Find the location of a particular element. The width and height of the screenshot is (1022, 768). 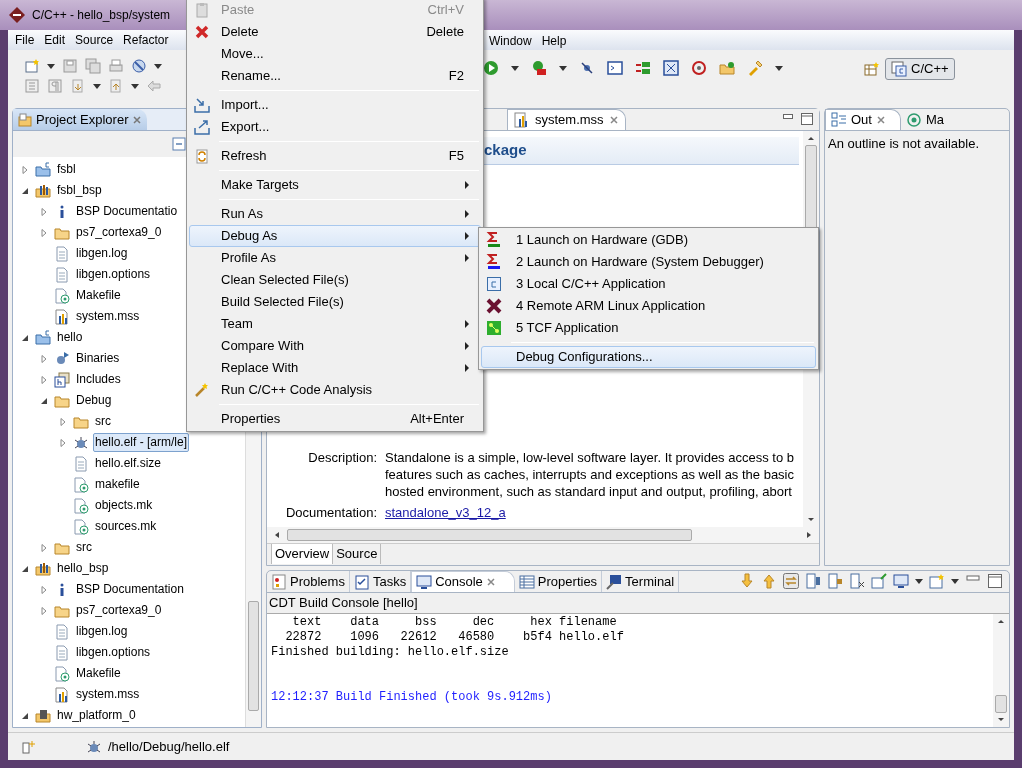

project-explorer-tab: Project Explorer is located at coordinates (80, 119).